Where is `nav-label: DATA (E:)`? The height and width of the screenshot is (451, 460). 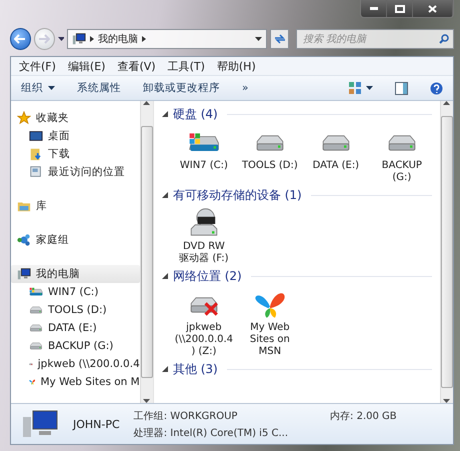
nav-label: DATA (E:) is located at coordinates (72, 328).